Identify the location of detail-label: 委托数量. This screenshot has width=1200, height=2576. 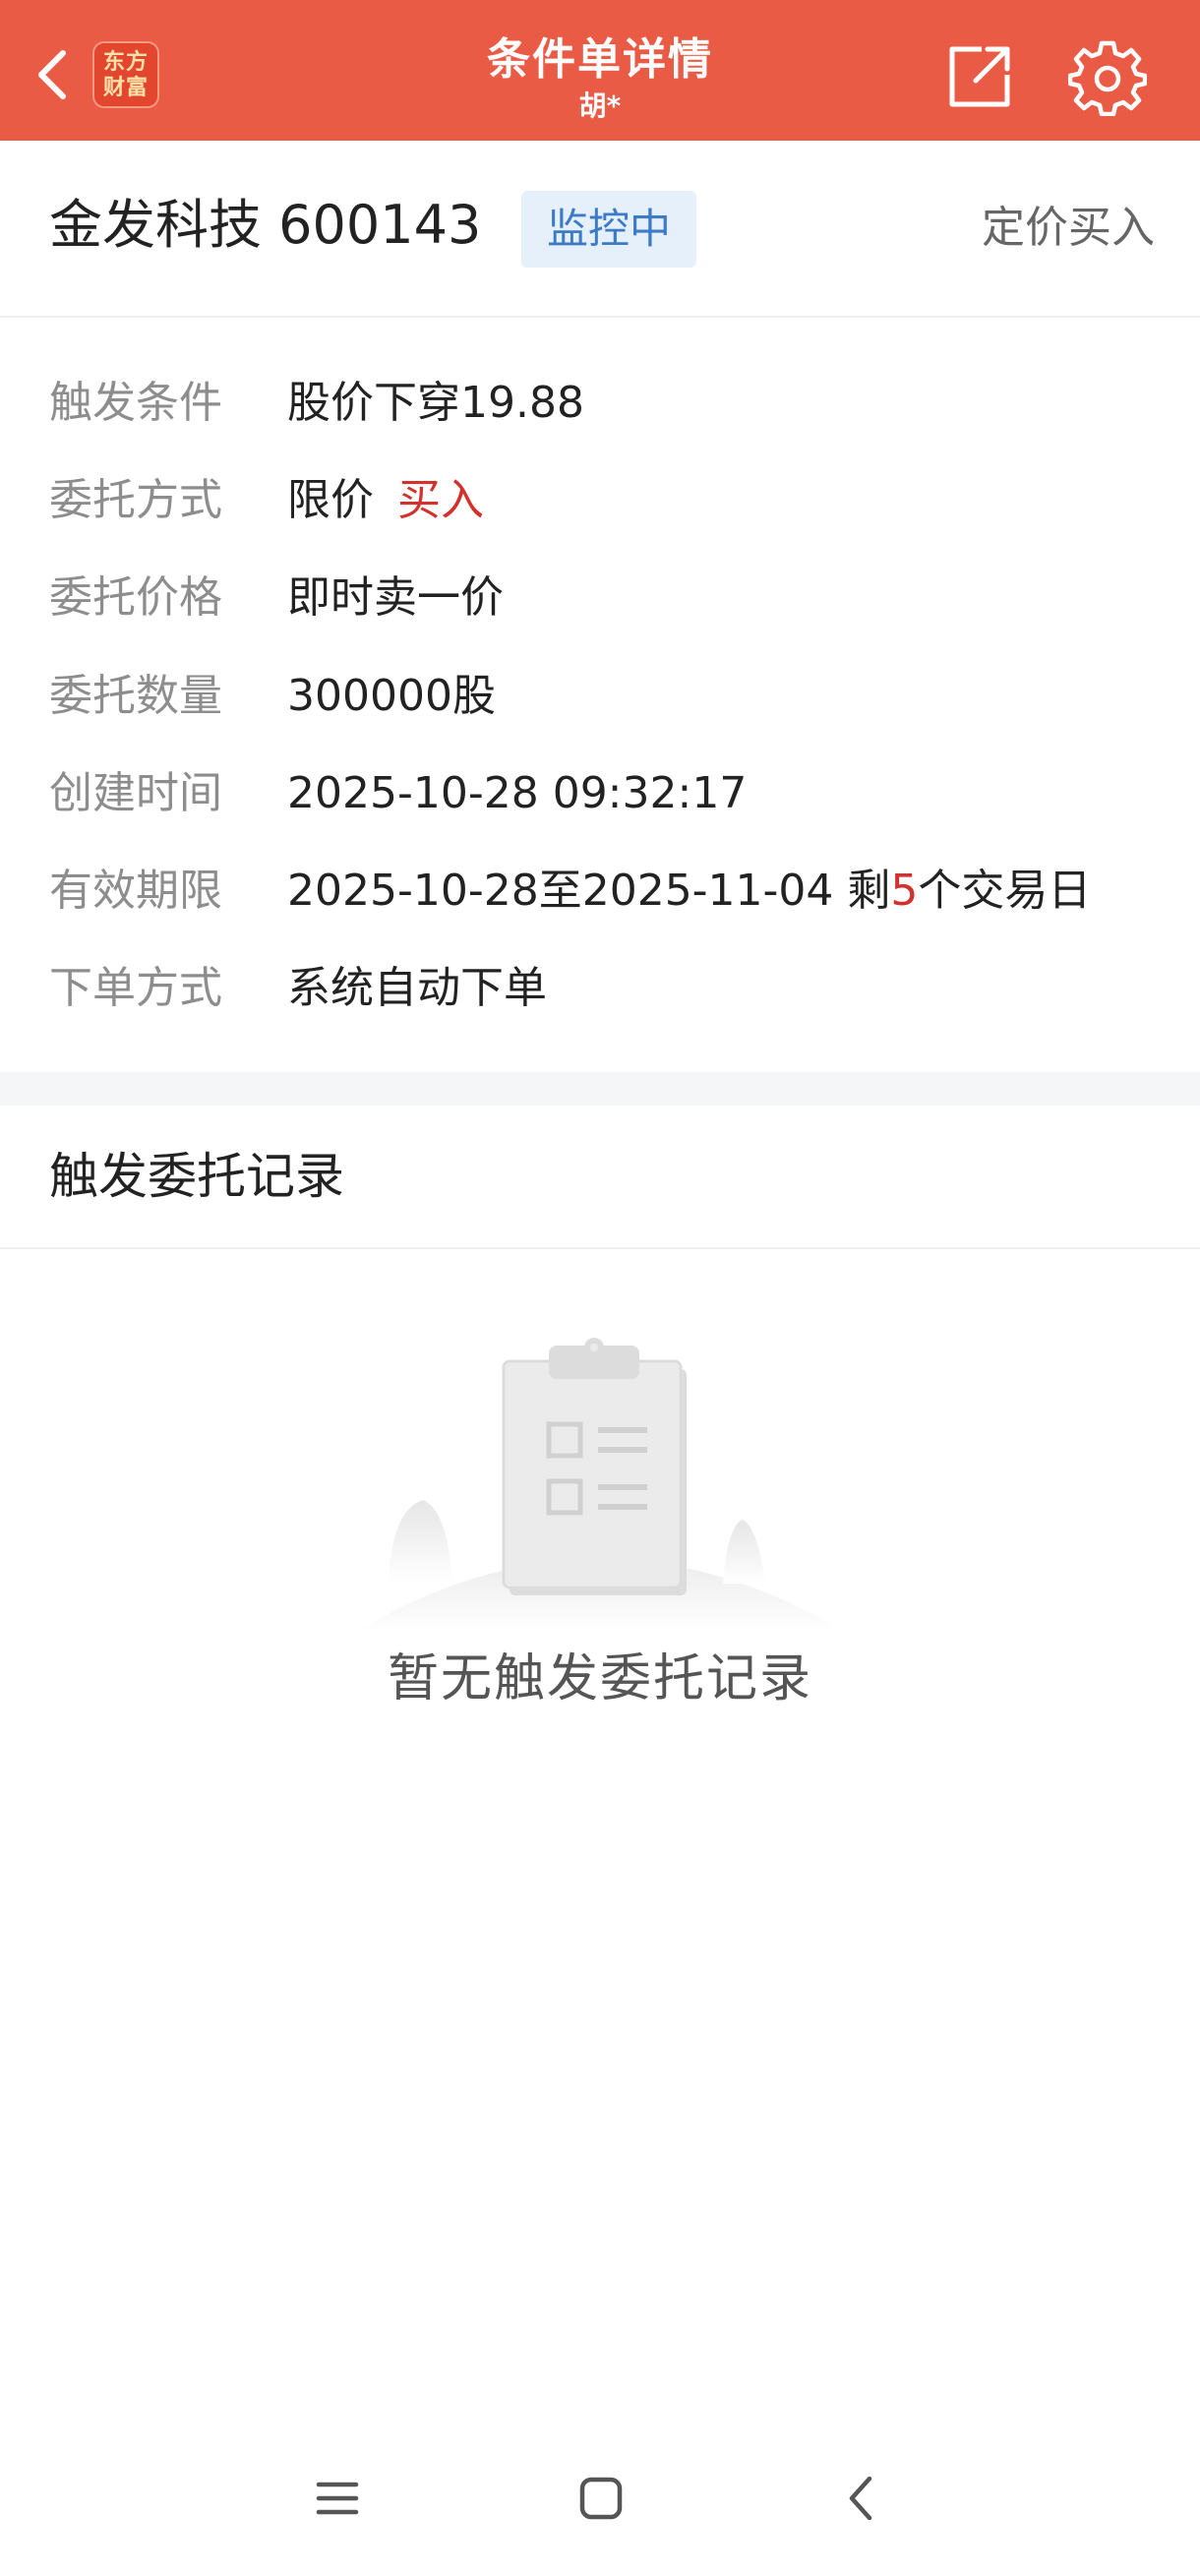
(135, 696).